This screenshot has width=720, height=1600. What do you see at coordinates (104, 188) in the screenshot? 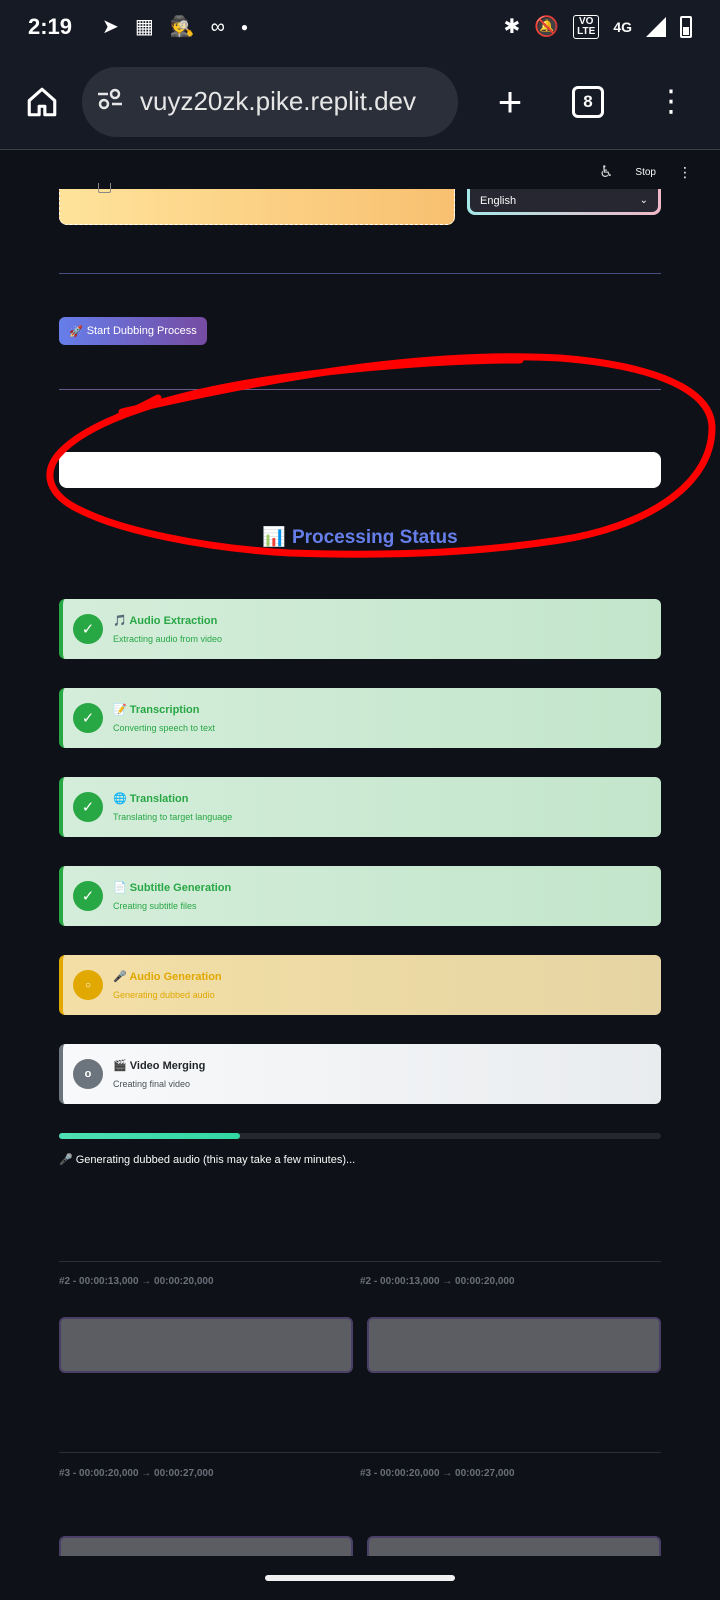
I see `upload-checkbox-icon` at bounding box center [104, 188].